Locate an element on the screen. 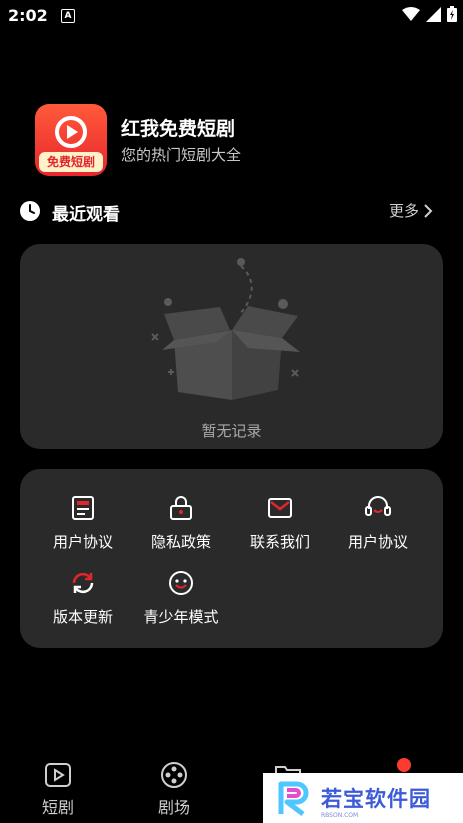  app-subtitle: 您的热门短剧大全 is located at coordinates (181, 155).